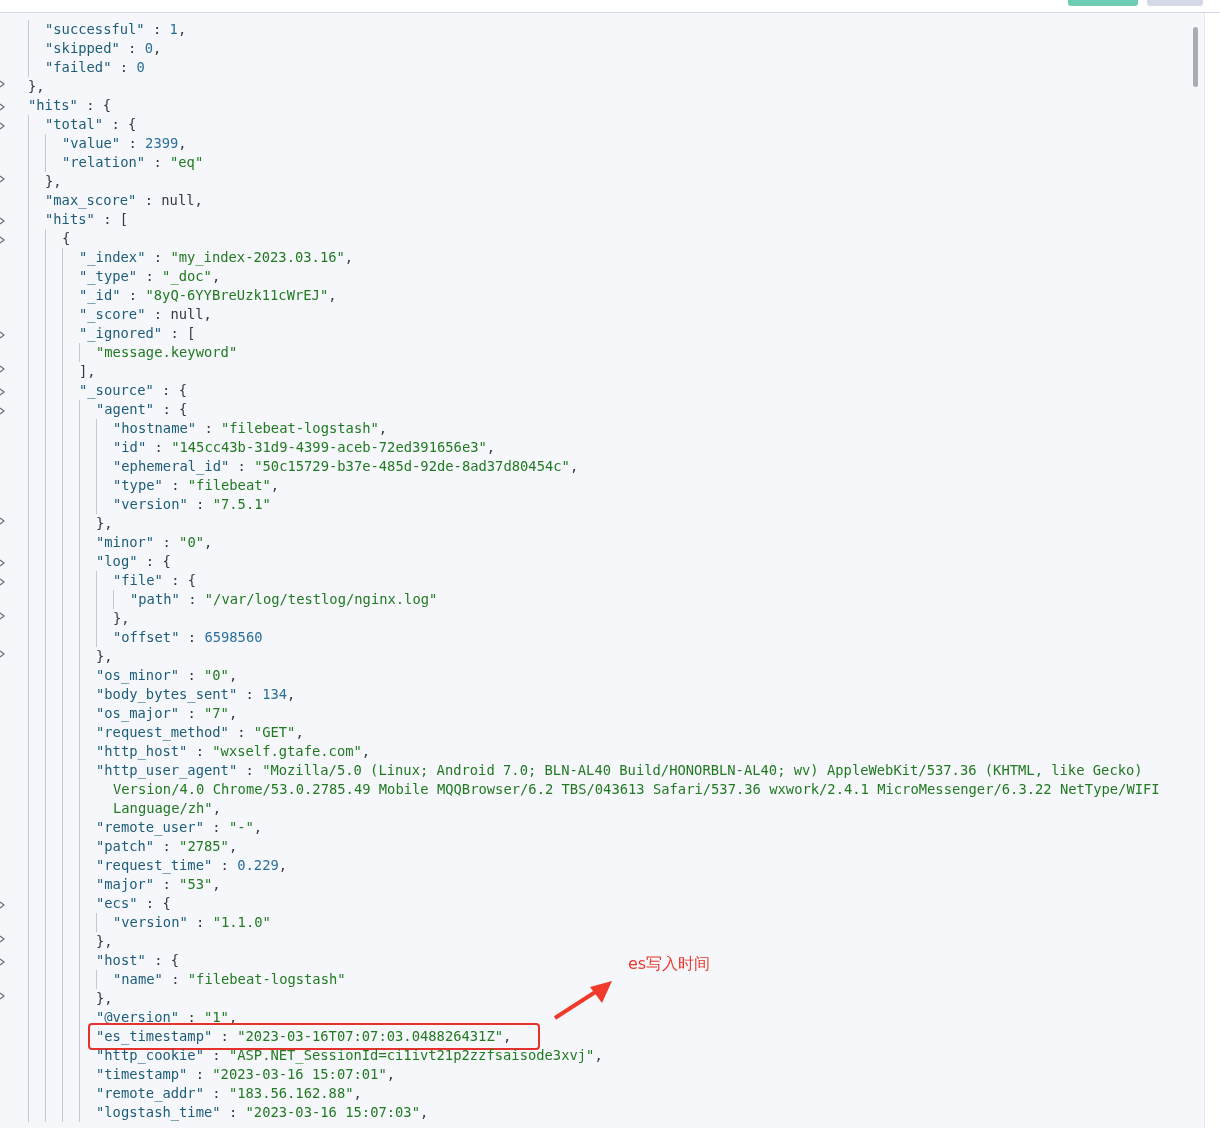 This screenshot has width=1220, height=1128. I want to click on code-line: "_index" : "my_index-2023.03.16",, so click(216, 257).